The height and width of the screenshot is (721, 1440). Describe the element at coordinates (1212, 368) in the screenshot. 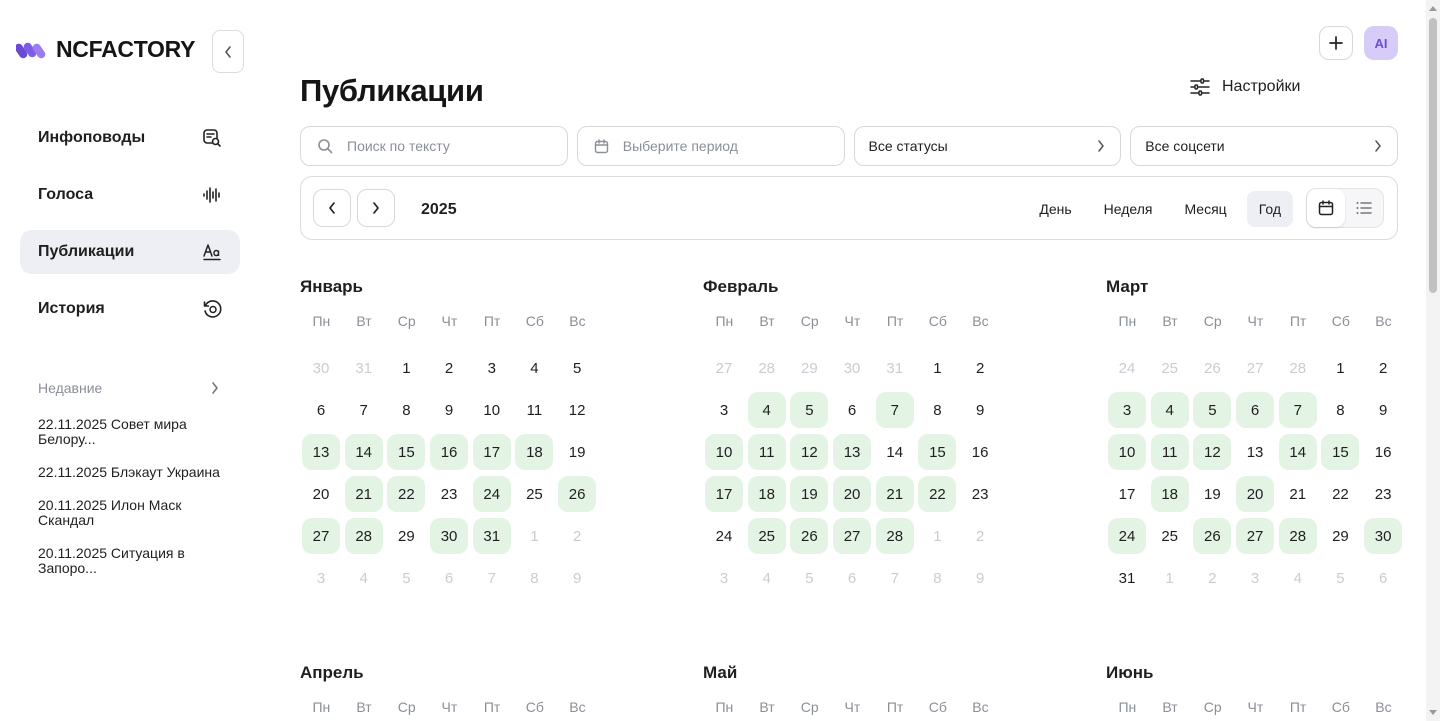

I see `calendar-day-outside: 26` at that location.